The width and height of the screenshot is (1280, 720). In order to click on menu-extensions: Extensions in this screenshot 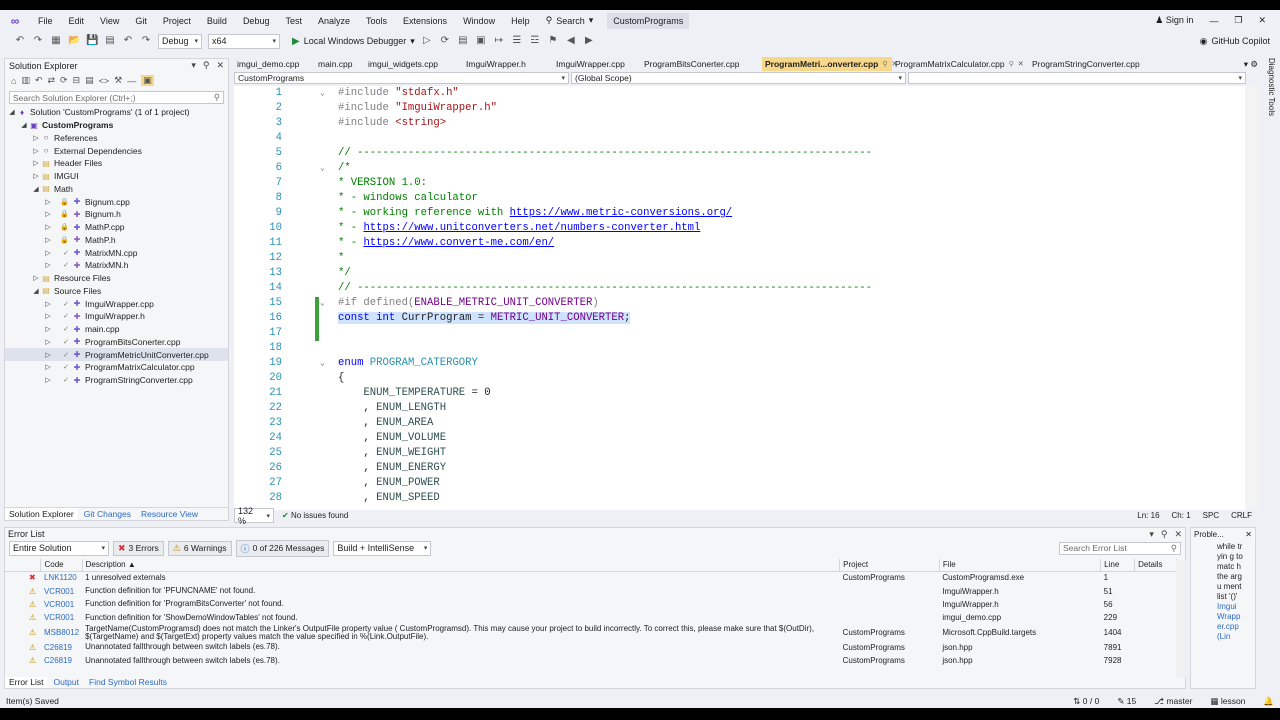, I will do `click(425, 21)`.